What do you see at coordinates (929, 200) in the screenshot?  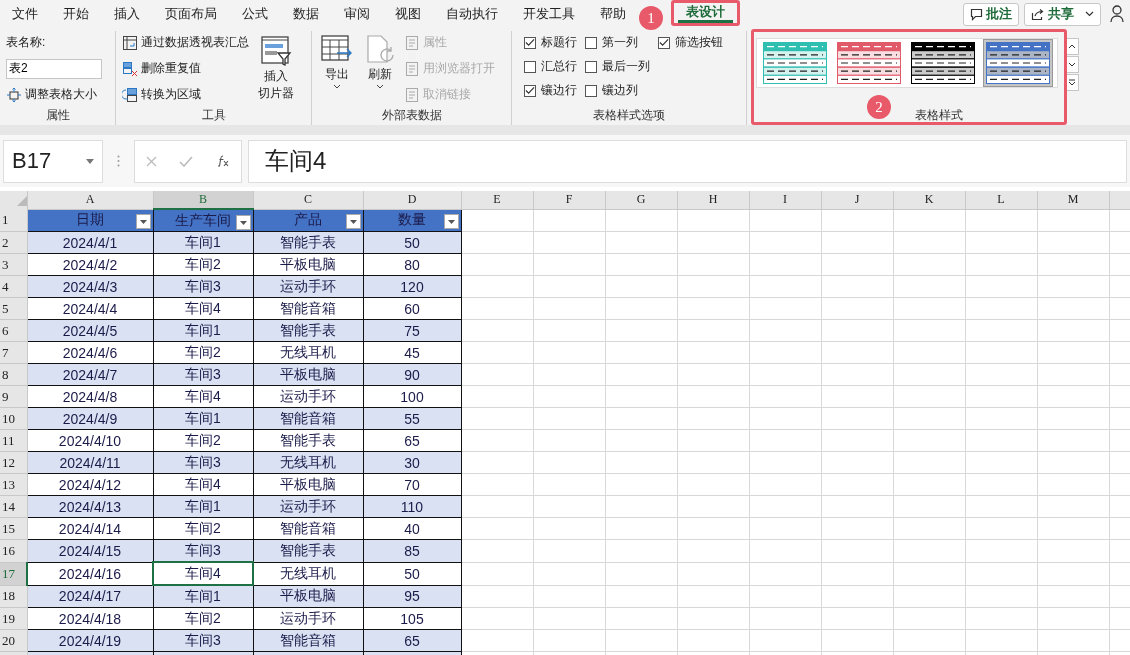 I see `column-header: K` at bounding box center [929, 200].